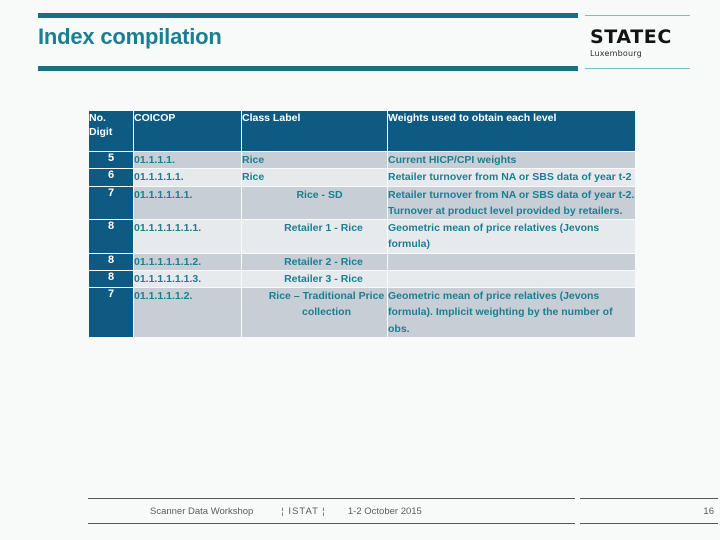  Describe the element at coordinates (314, 279) in the screenshot. I see `cell-class-label: Retailer 3 - Rice` at that location.